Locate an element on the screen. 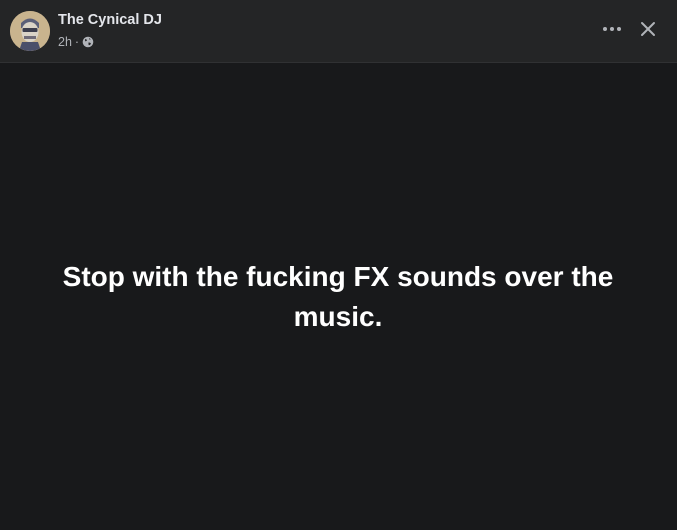 Image resolution: width=677 pixels, height=530 pixels. post-meta: 2h · is located at coordinates (76, 42).